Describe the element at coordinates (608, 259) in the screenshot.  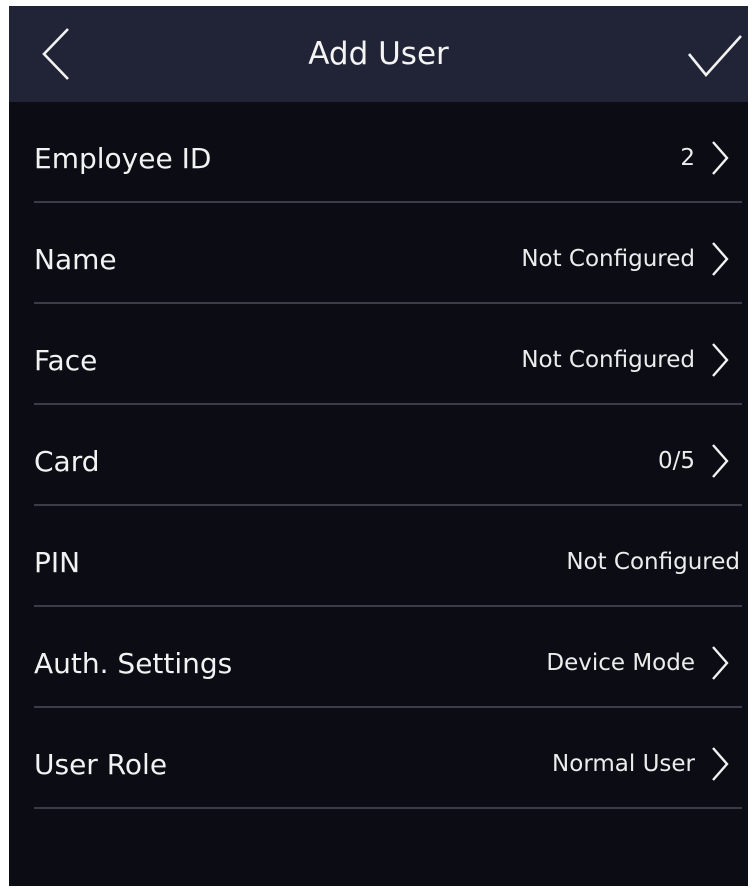
I see `name-value: Not Configured` at that location.